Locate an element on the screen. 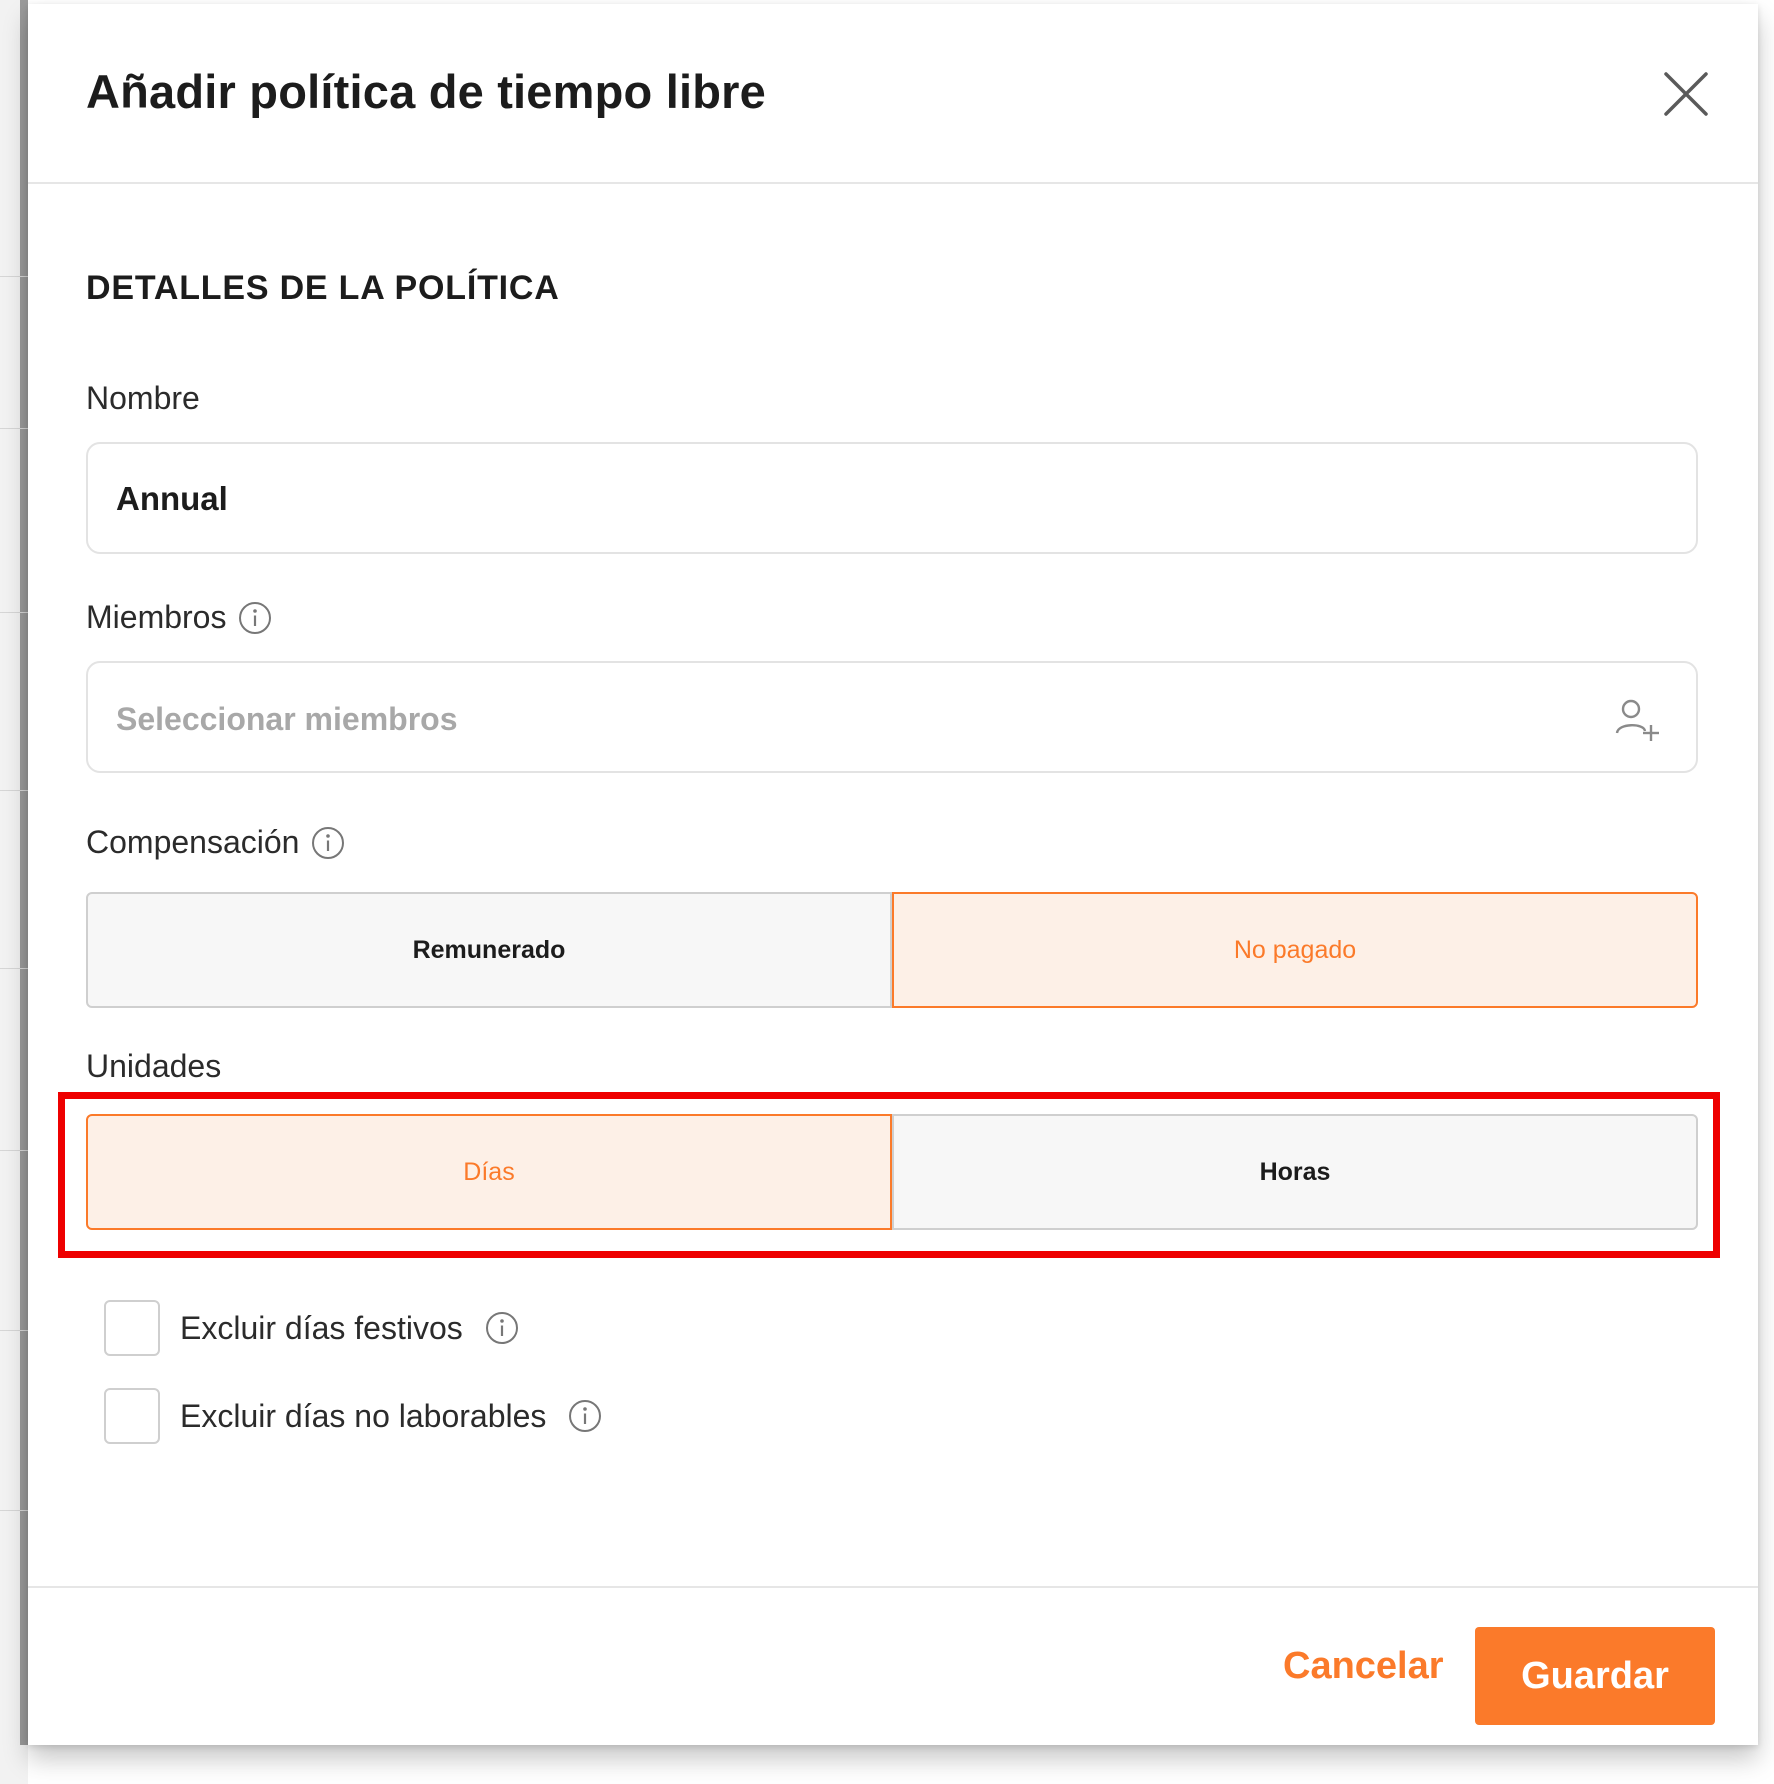  background-edge is located at coordinates (24, 872).